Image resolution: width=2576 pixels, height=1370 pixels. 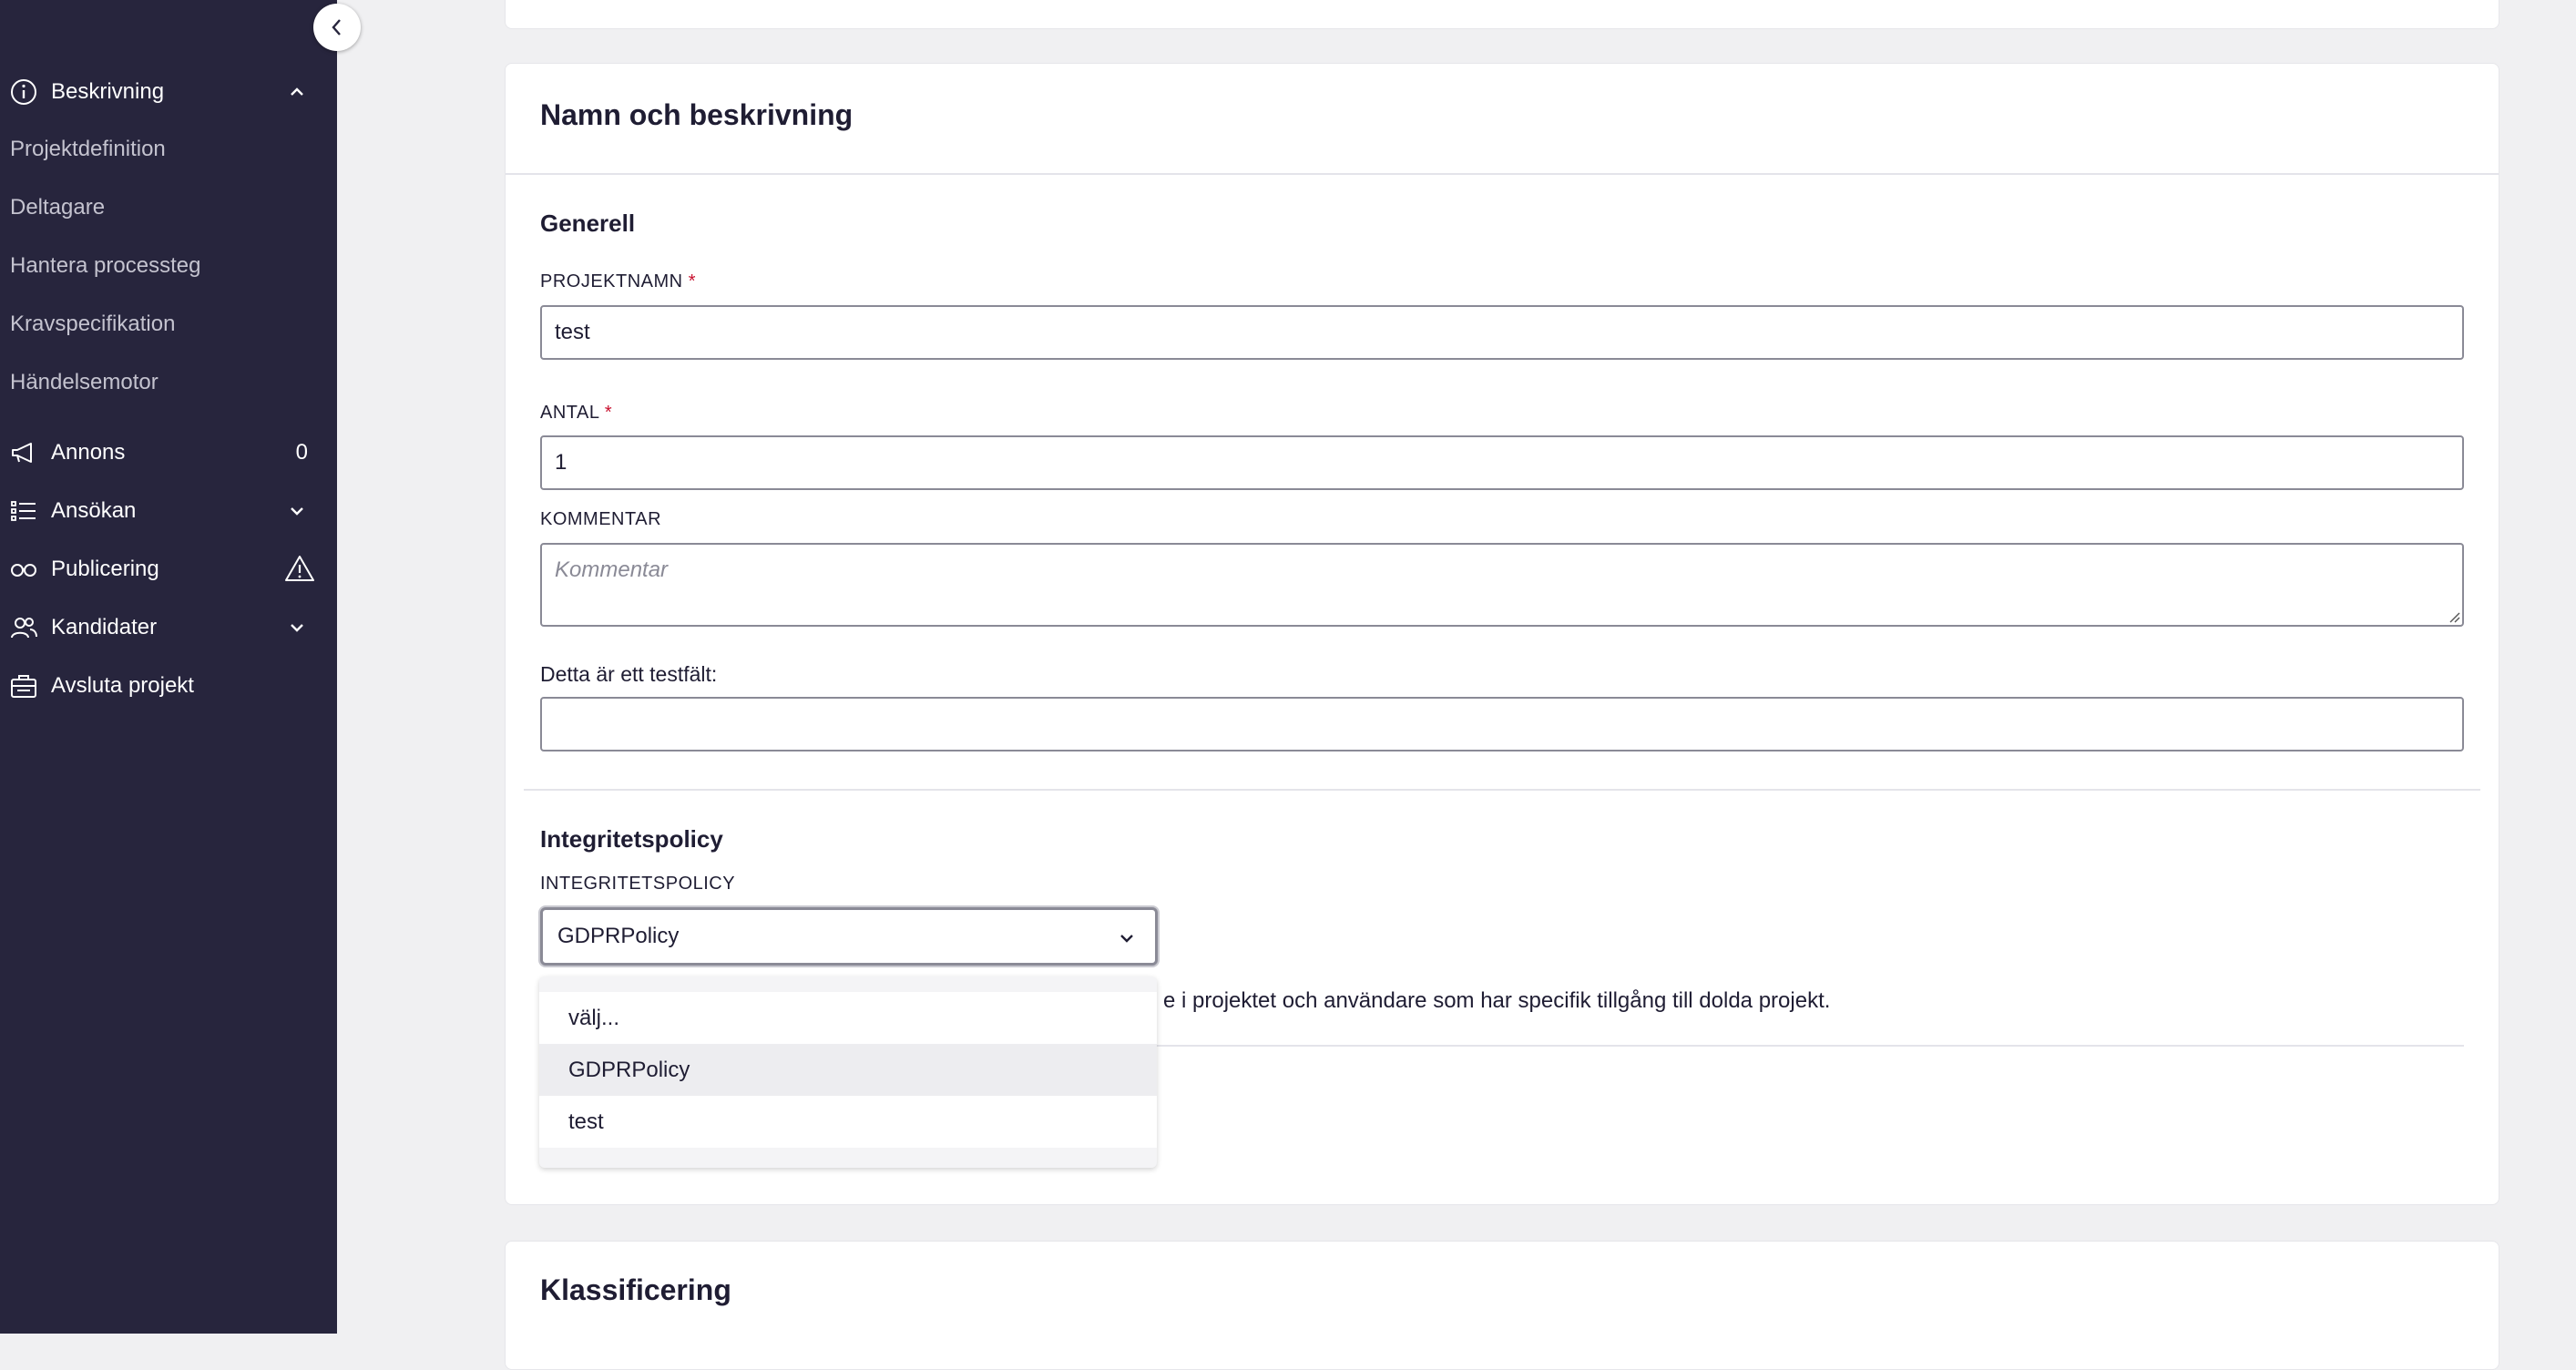 I want to click on antal-label: ANTAL *, so click(x=576, y=413).